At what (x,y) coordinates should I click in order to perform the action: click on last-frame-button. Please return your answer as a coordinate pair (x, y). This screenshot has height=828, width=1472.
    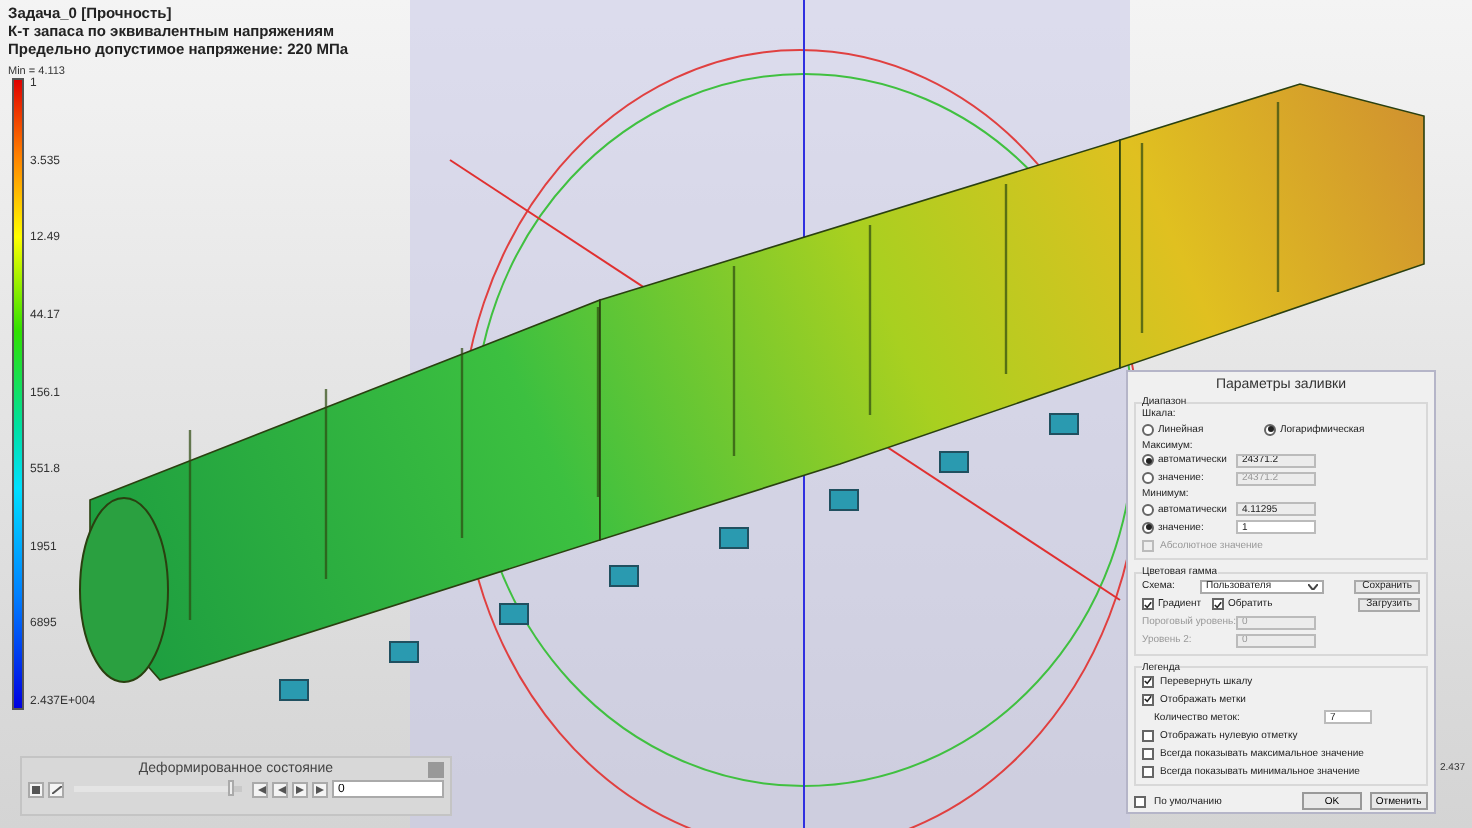
    Looking at the image, I should click on (320, 789).